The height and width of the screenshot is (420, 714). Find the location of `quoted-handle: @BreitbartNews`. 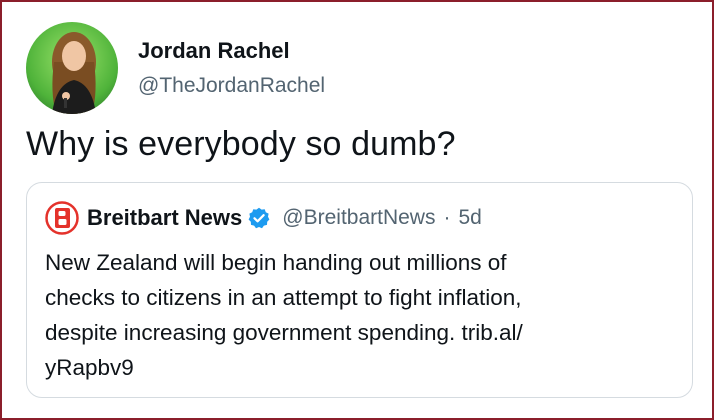

quoted-handle: @BreitbartNews is located at coordinates (358, 218).